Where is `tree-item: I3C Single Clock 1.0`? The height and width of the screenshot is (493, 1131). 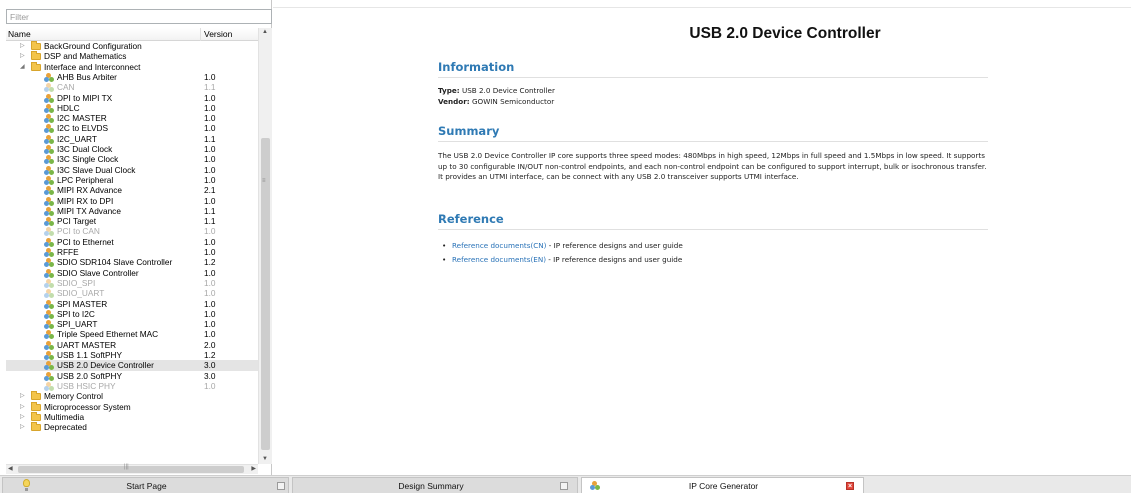
tree-item: I3C Single Clock 1.0 is located at coordinates (132, 159).